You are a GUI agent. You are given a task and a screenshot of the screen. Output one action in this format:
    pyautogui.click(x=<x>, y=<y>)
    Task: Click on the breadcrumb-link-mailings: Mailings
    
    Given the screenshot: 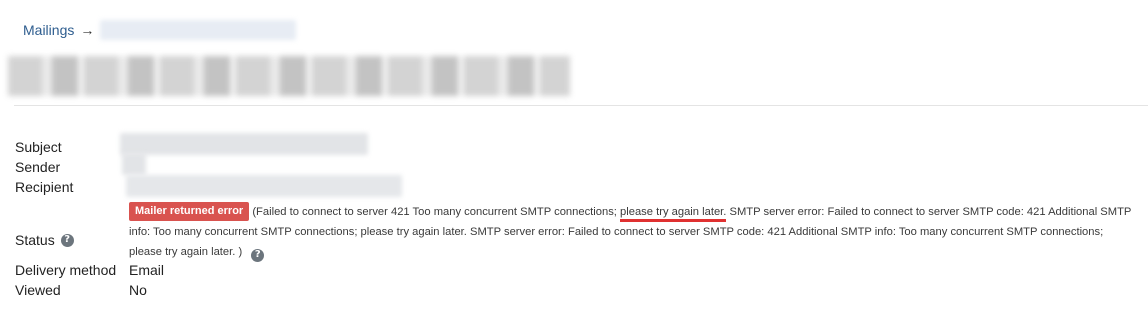 What is the action you would take?
    pyautogui.click(x=48, y=30)
    